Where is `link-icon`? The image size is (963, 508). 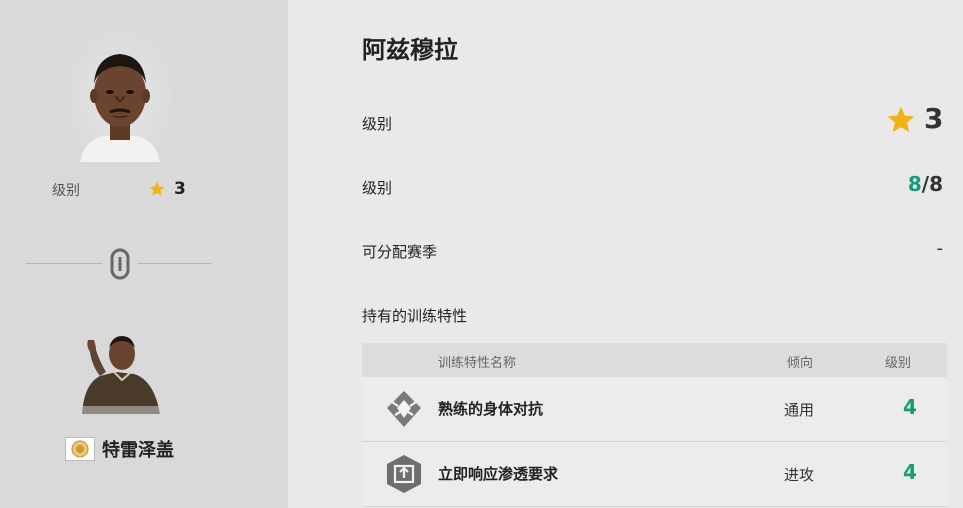
link-icon is located at coordinates (120, 264).